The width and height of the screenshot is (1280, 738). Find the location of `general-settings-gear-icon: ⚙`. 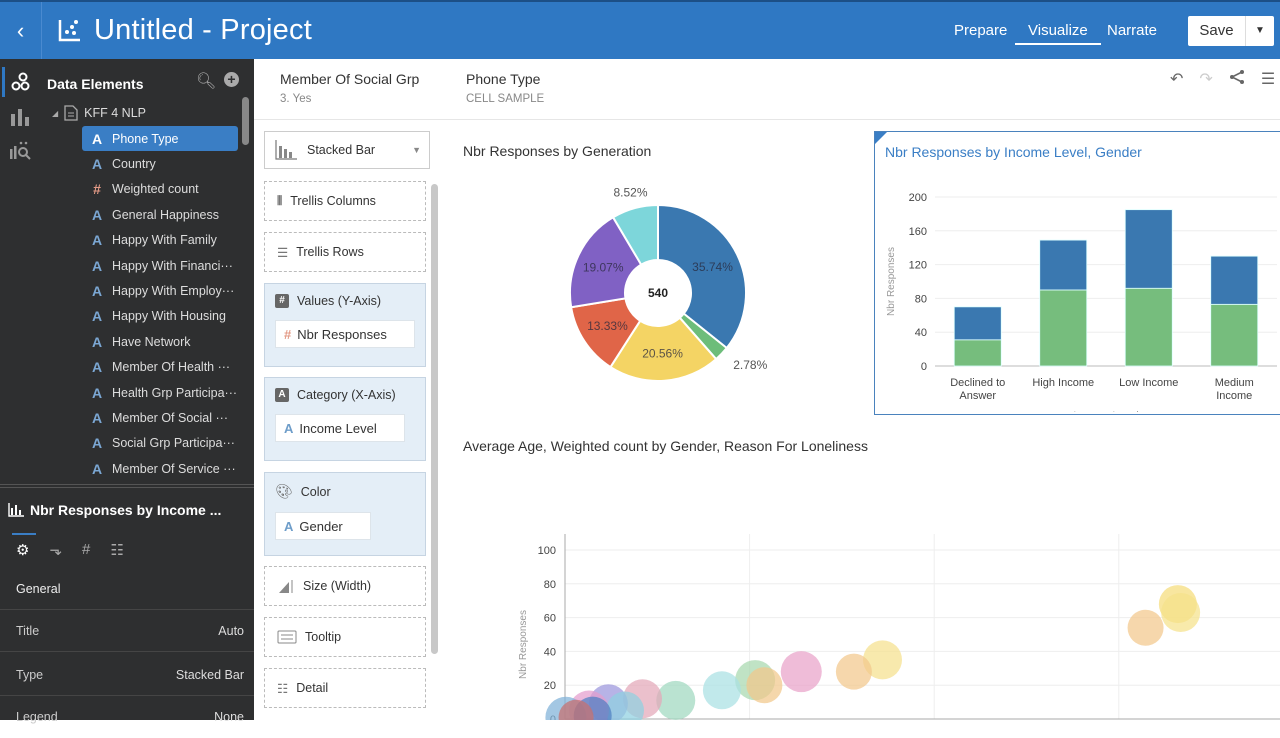

general-settings-gear-icon: ⚙ is located at coordinates (22, 550).